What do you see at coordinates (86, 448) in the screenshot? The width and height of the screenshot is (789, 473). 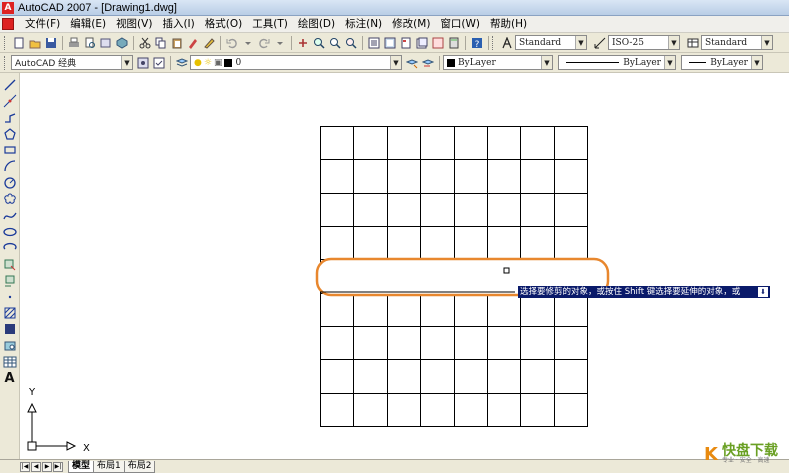 I see `ucs-x-label: X` at bounding box center [86, 448].